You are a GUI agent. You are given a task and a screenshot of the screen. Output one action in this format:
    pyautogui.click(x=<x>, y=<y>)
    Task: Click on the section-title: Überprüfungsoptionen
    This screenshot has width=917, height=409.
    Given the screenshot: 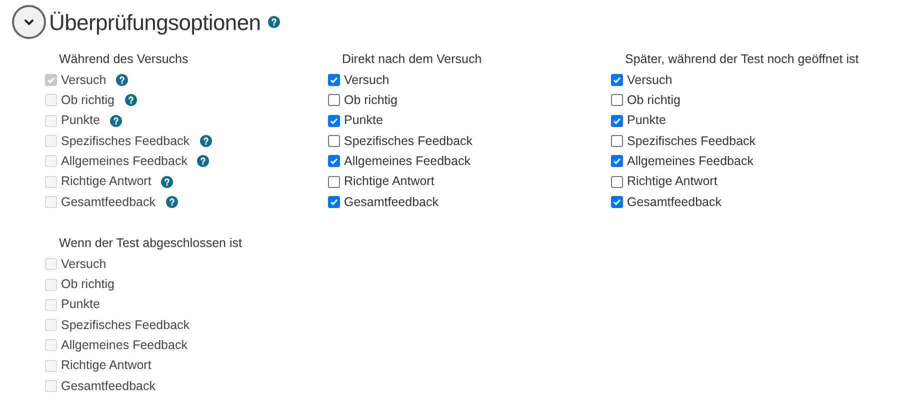 What is the action you would take?
    pyautogui.click(x=155, y=22)
    